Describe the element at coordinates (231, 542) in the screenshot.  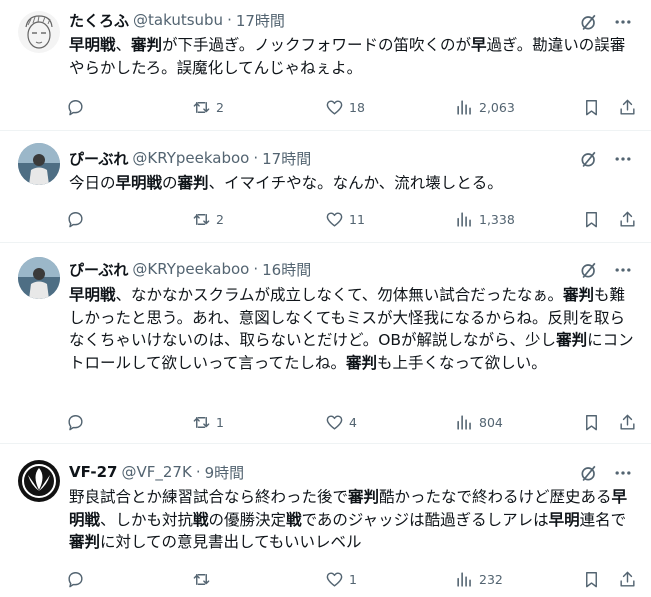
I see `text-segment: に対しての意見書出してもいいレベル` at that location.